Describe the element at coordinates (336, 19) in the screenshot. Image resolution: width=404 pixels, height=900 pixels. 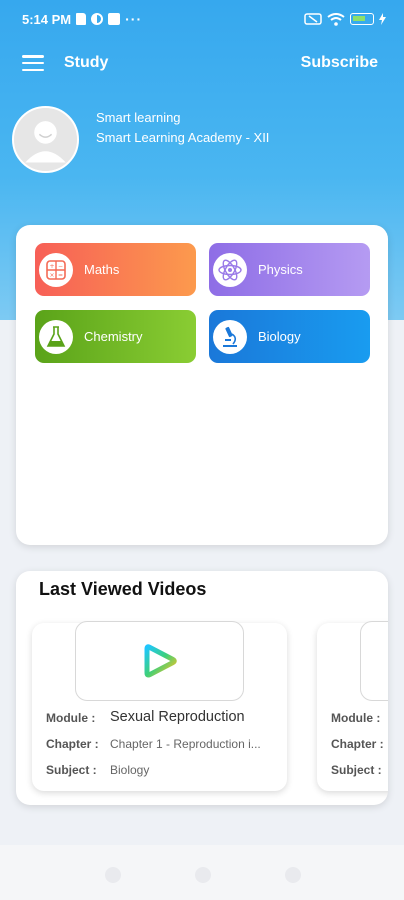
I see `wifi-icon` at that location.